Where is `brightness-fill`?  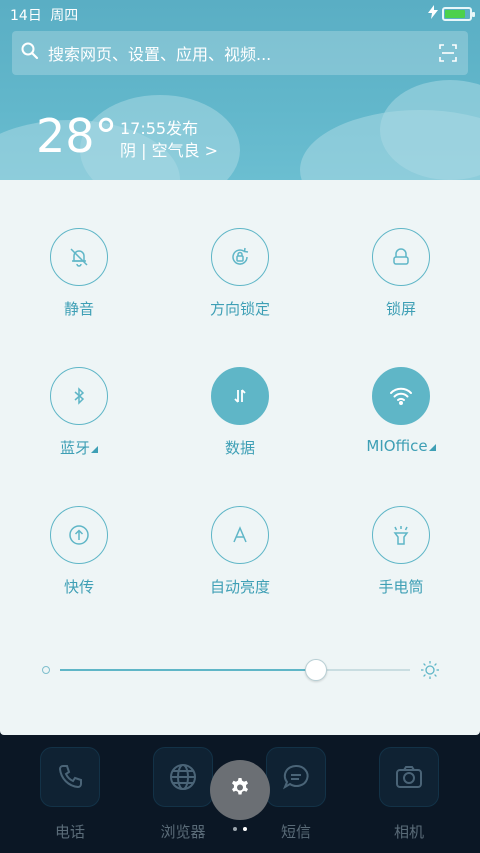
brightness-fill is located at coordinates (188, 670).